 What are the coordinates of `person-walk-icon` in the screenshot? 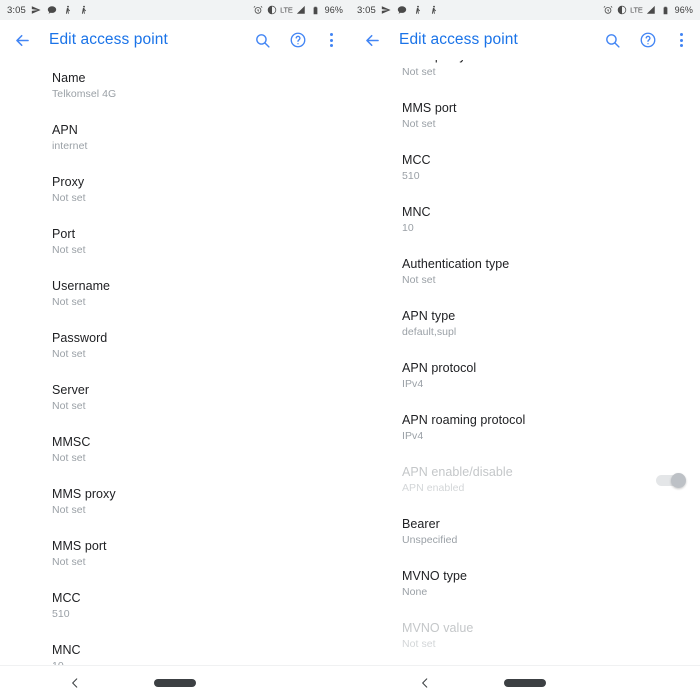 It's located at (68, 10).